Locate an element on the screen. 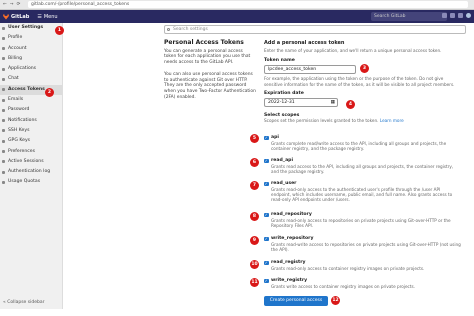  merge-requests-icon is located at coordinates (452, 15).